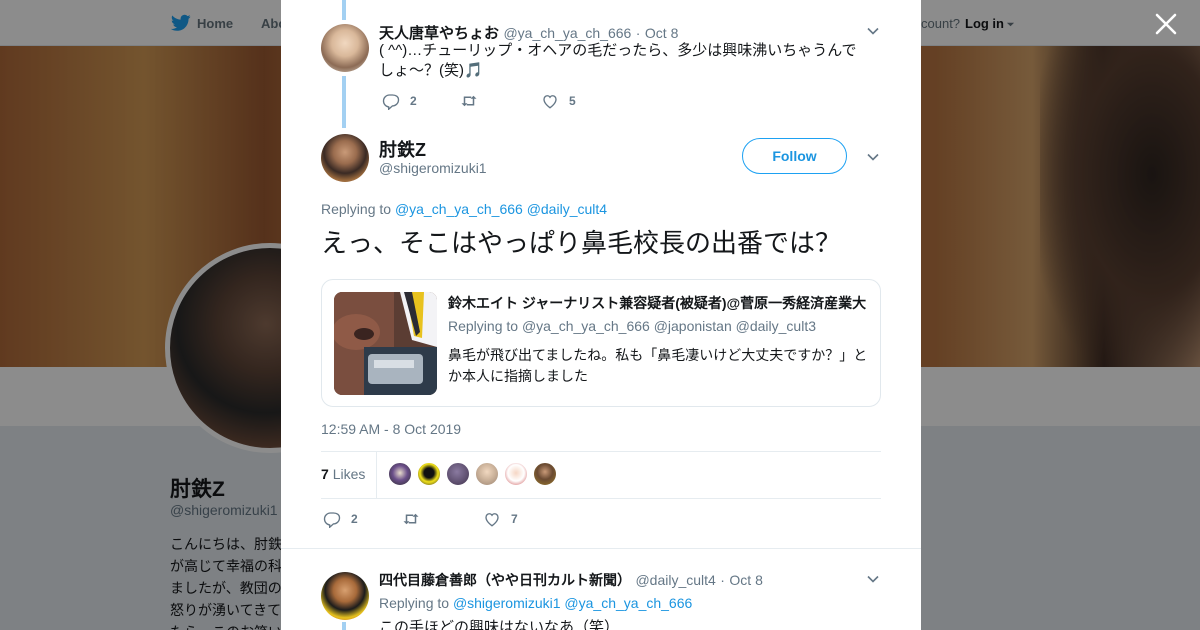 The image size is (1200, 630). Describe the element at coordinates (507, 603) in the screenshot. I see `mention-link: @shigeromizuki1` at that location.